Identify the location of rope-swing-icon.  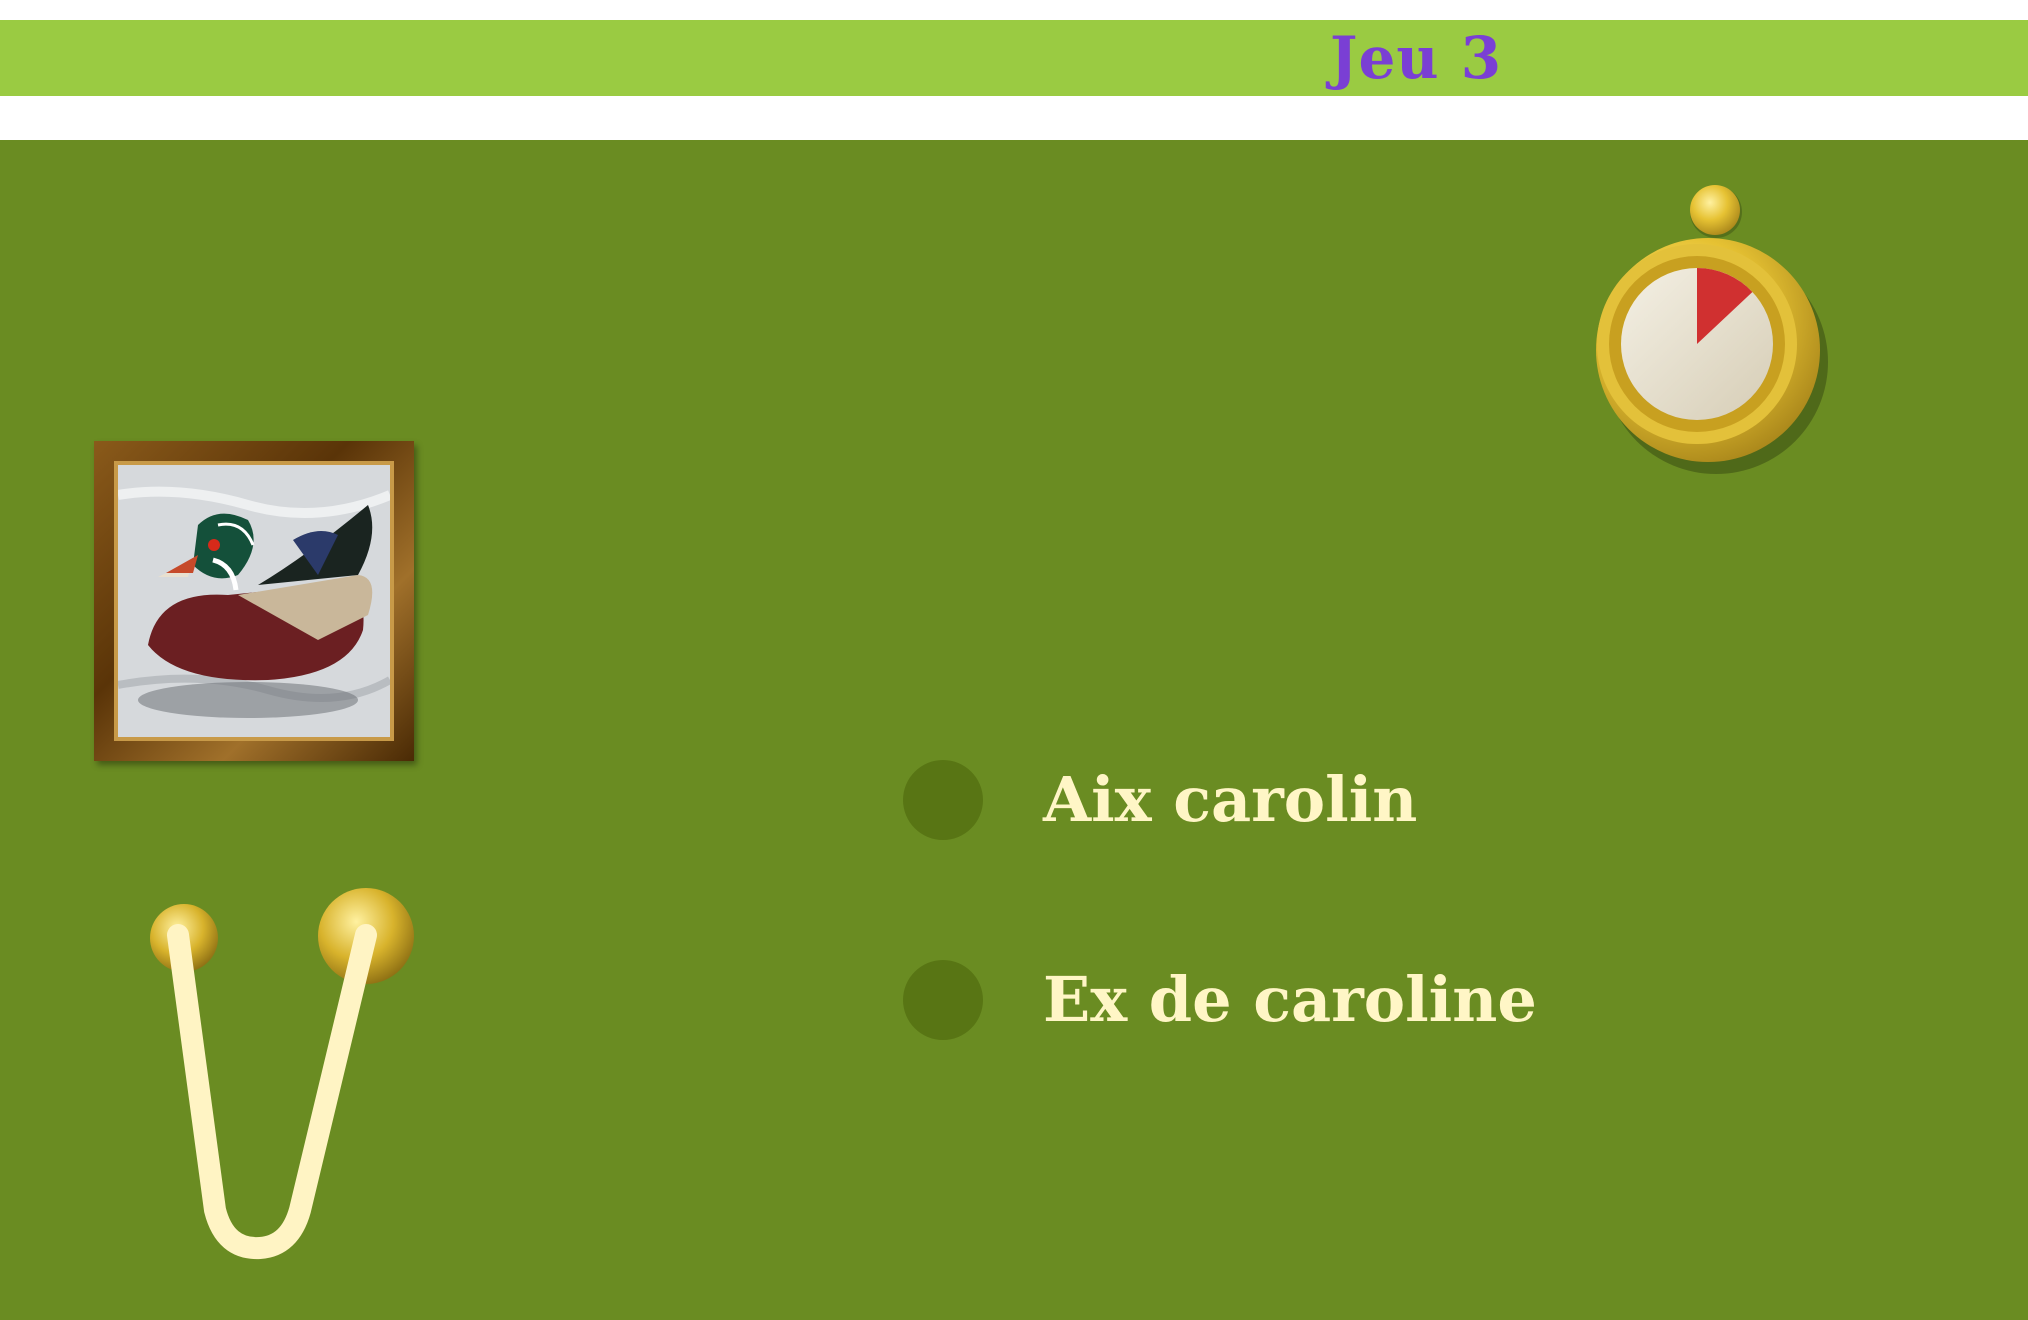
(282, 1074).